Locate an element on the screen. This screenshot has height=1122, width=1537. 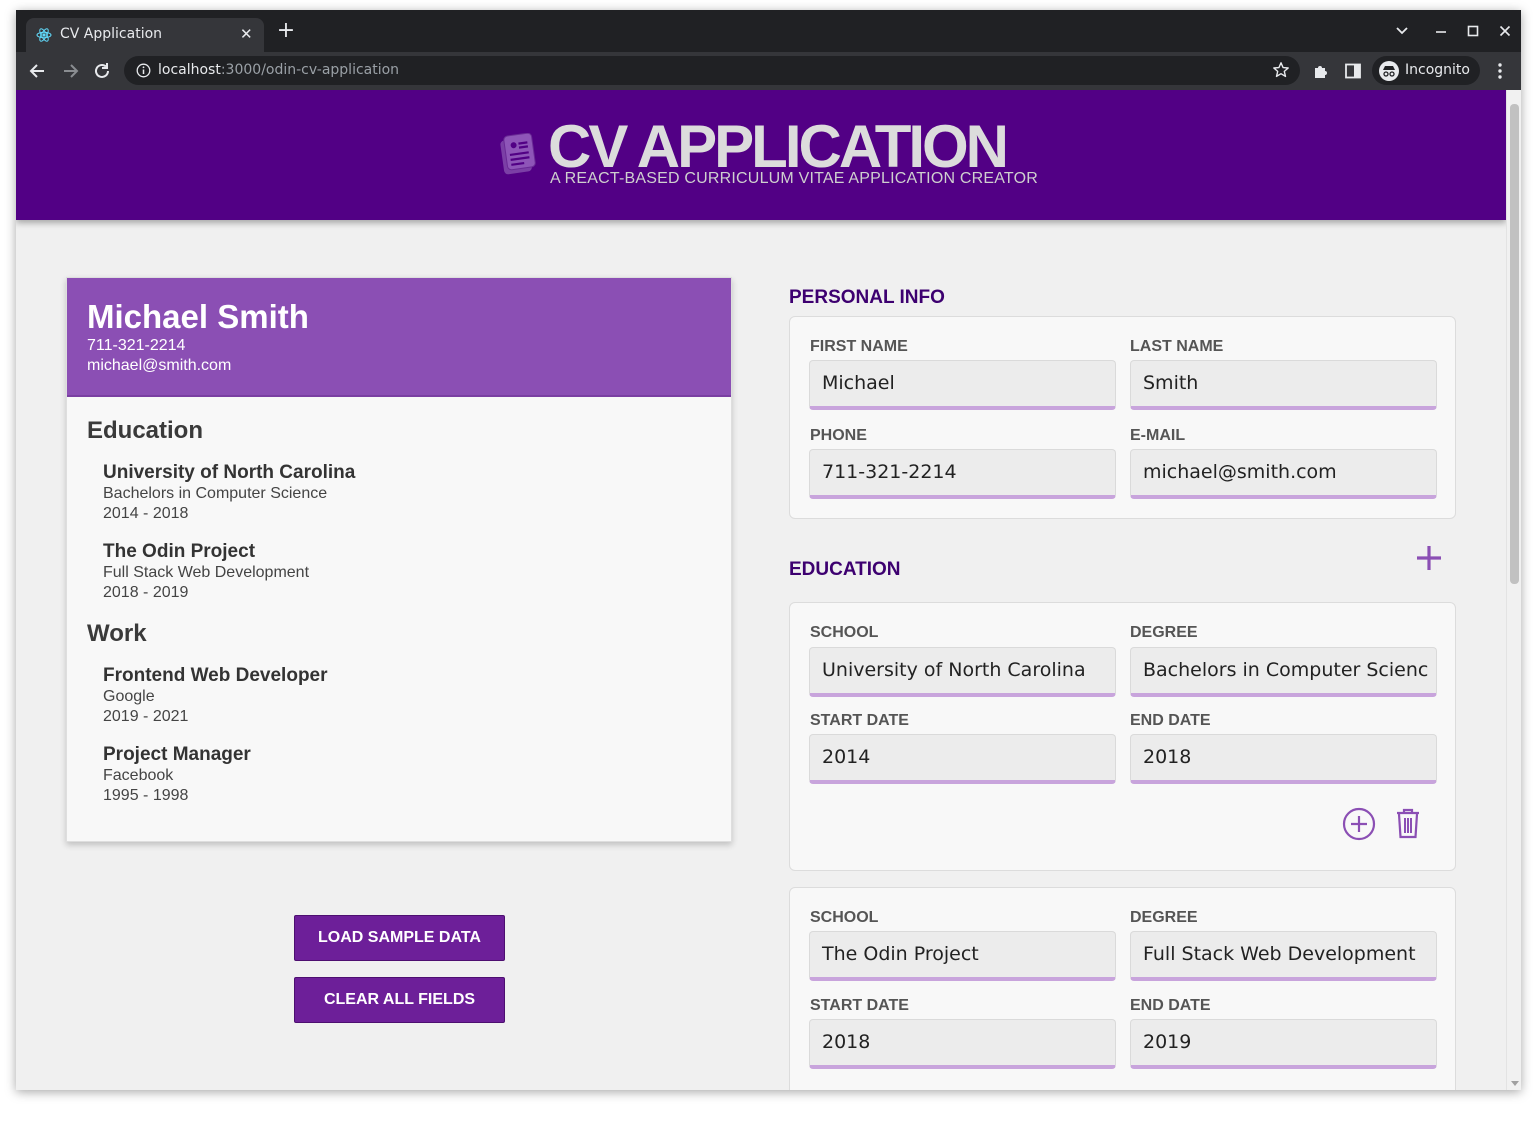
last-name-input: Smith is located at coordinates (1283, 385).